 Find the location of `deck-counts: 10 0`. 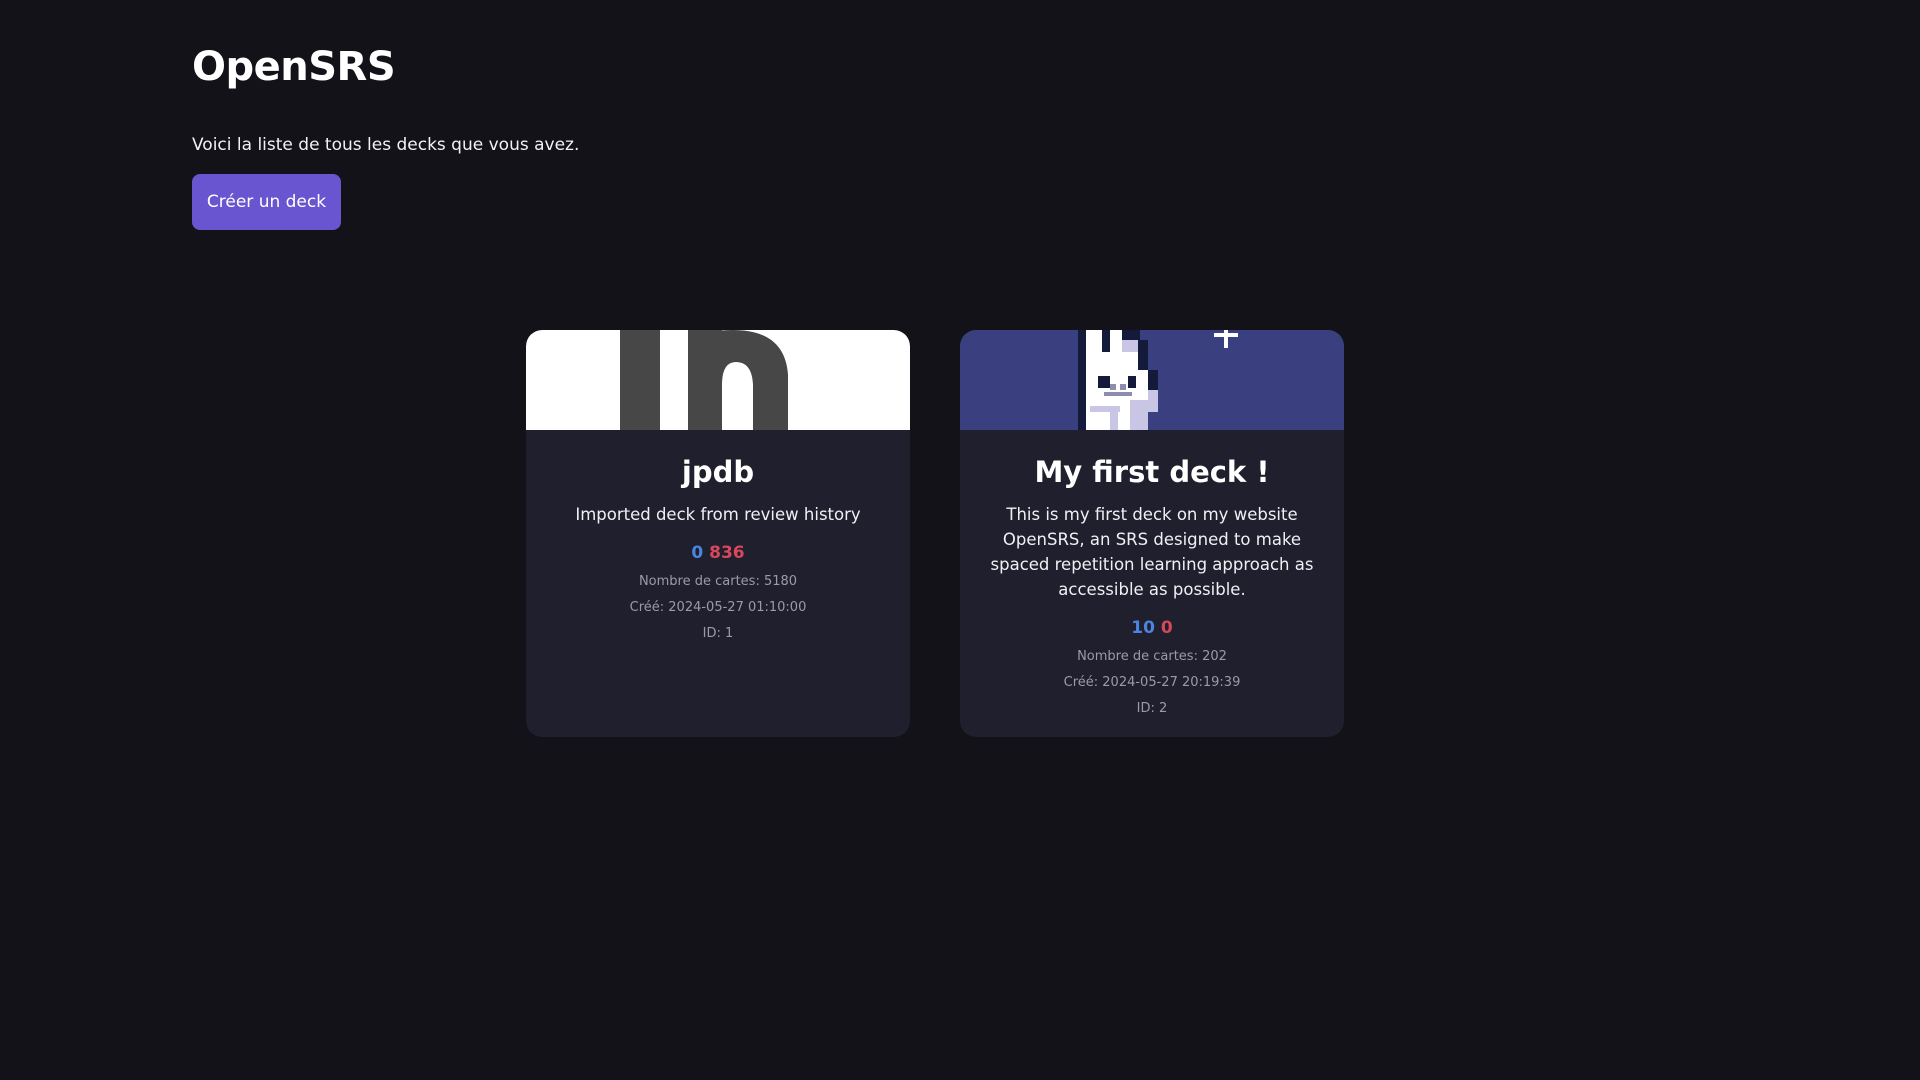

deck-counts: 10 0 is located at coordinates (1152, 628).